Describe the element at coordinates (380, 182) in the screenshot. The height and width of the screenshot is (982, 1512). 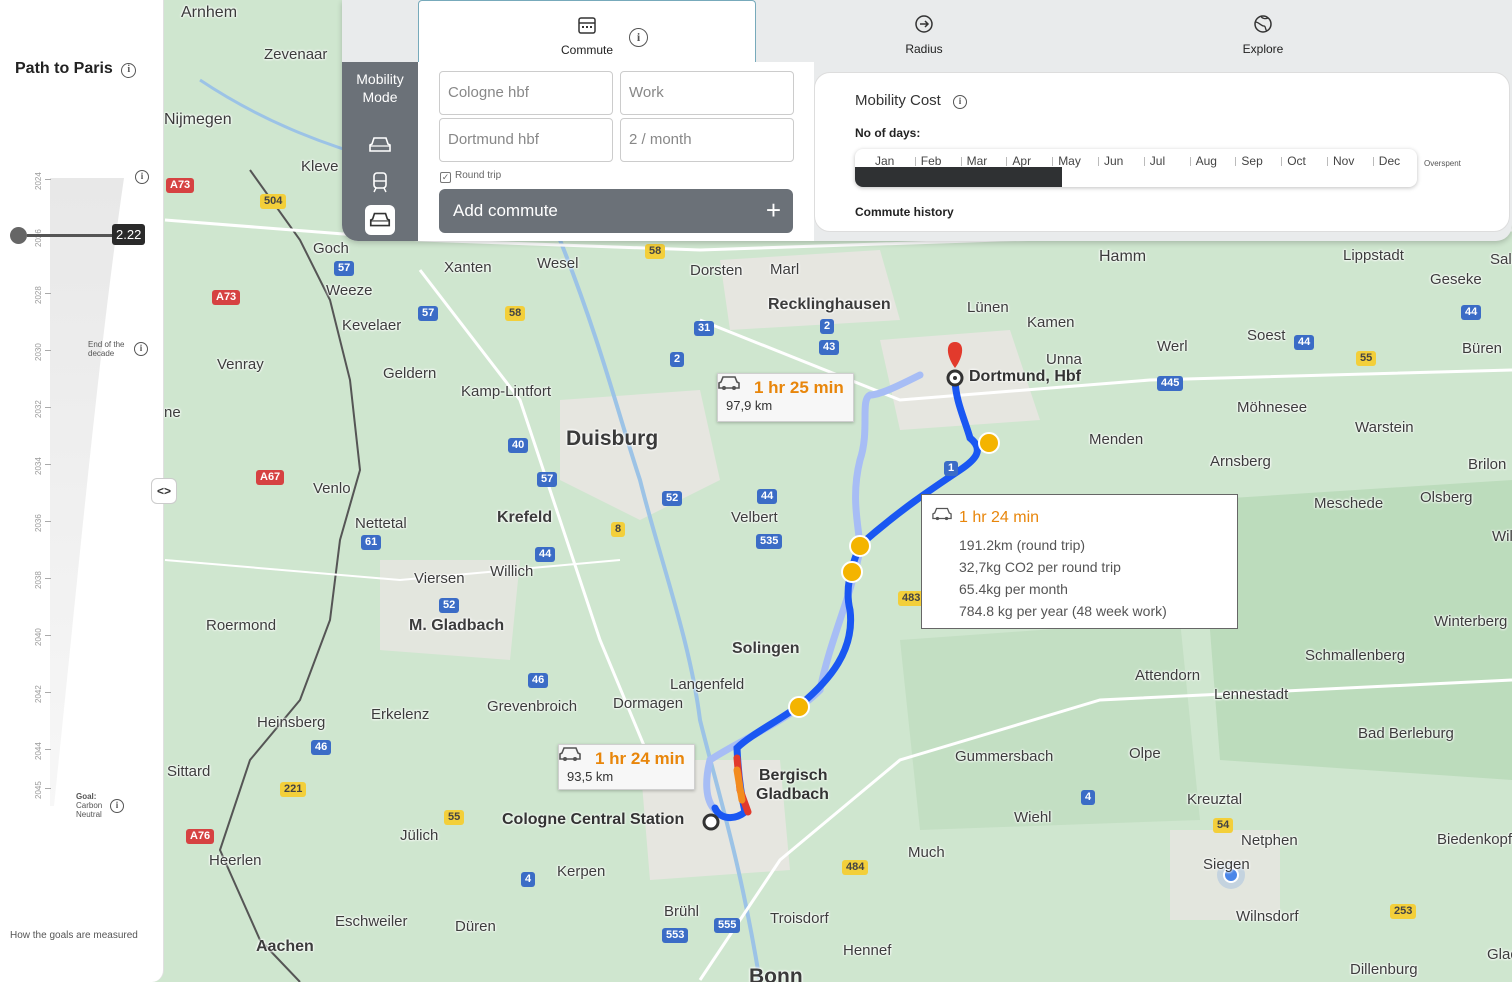
I see `train-icon` at that location.